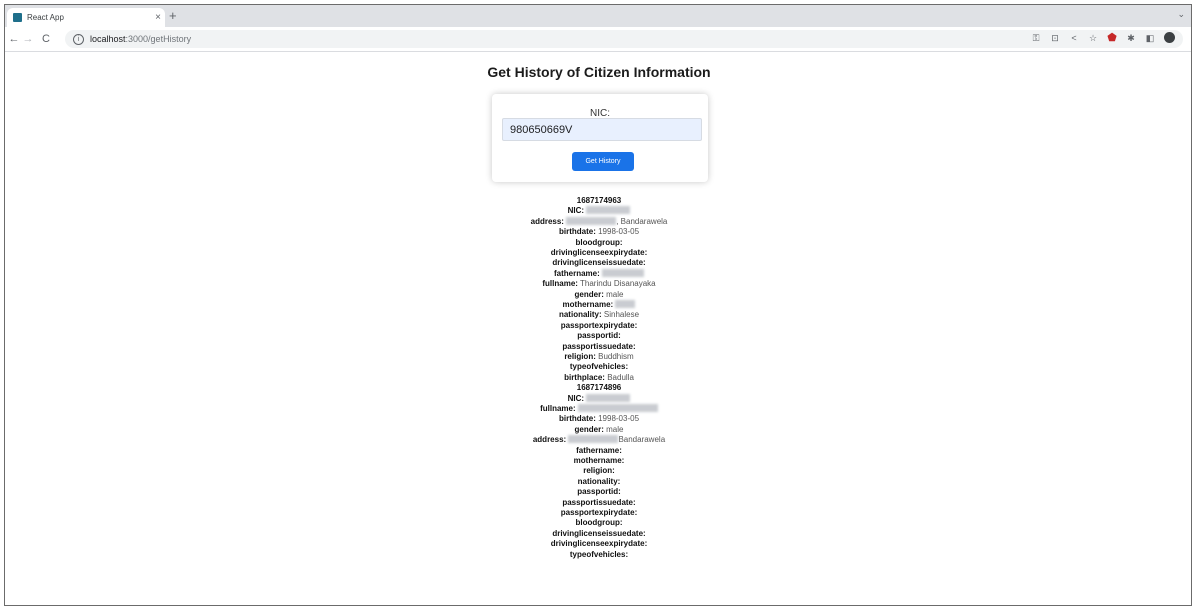  Describe the element at coordinates (173, 15) in the screenshot. I see `new-tab-icon: +` at that location.